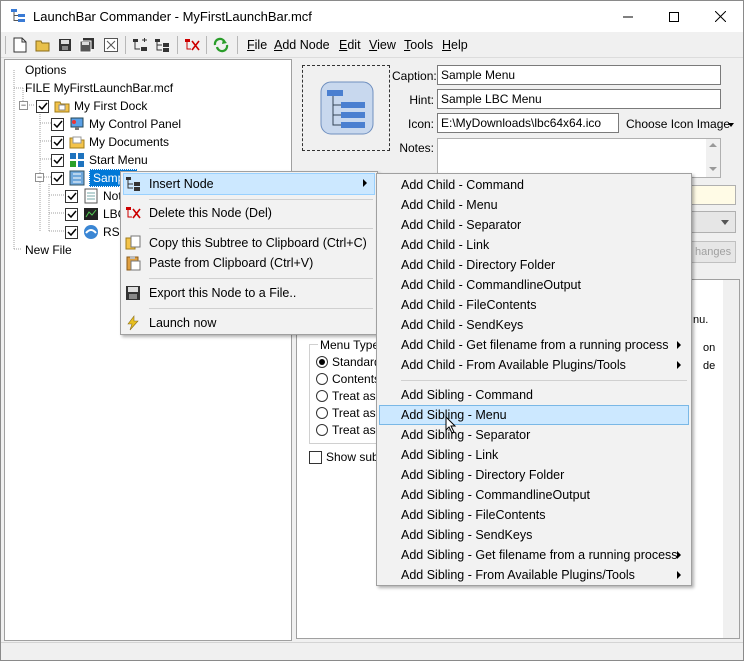 This screenshot has height=661, width=744. Describe the element at coordinates (110, 142) in the screenshot. I see `tree-node-documents: My Documents` at that location.